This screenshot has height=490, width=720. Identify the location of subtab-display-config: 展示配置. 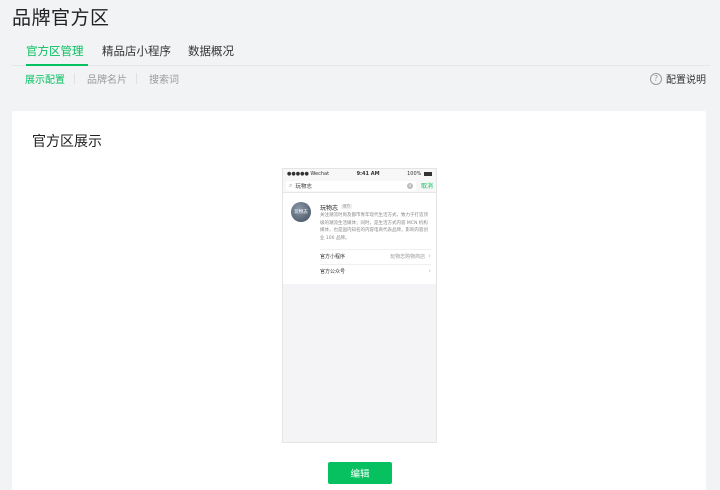
(45, 78).